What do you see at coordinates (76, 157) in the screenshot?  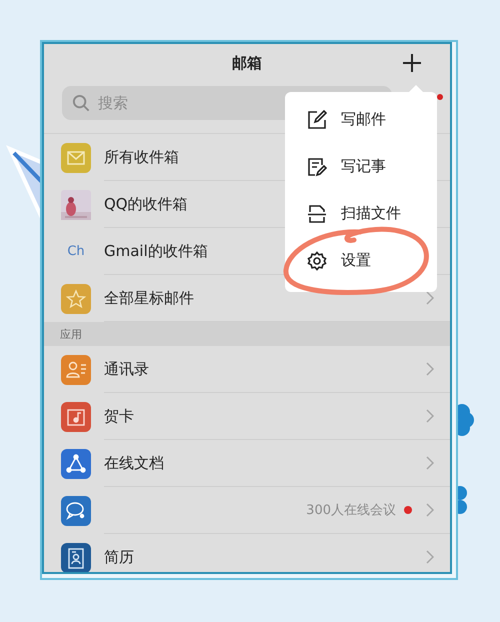 I see `envelope-icon` at bounding box center [76, 157].